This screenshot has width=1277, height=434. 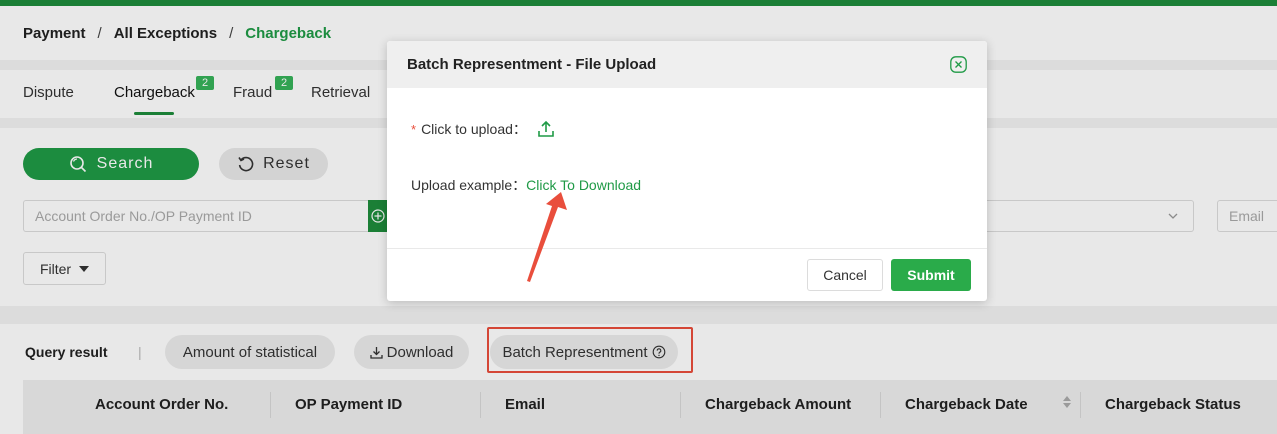 I want to click on close-icon, so click(x=958, y=64).